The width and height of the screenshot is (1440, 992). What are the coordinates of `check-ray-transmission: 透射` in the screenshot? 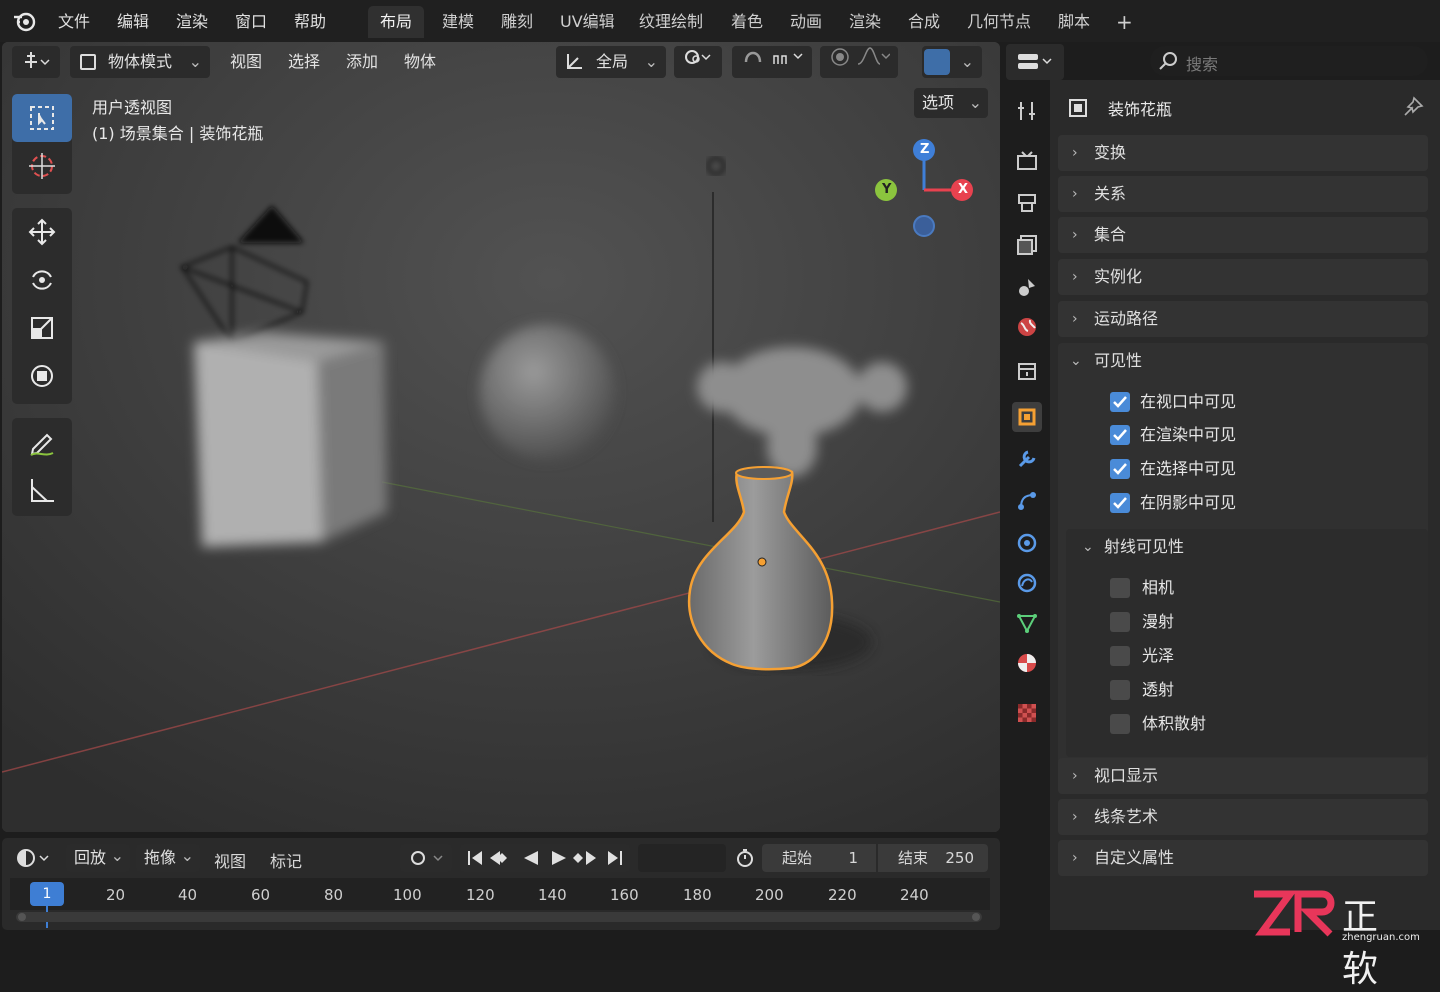 It's located at (1142, 690).